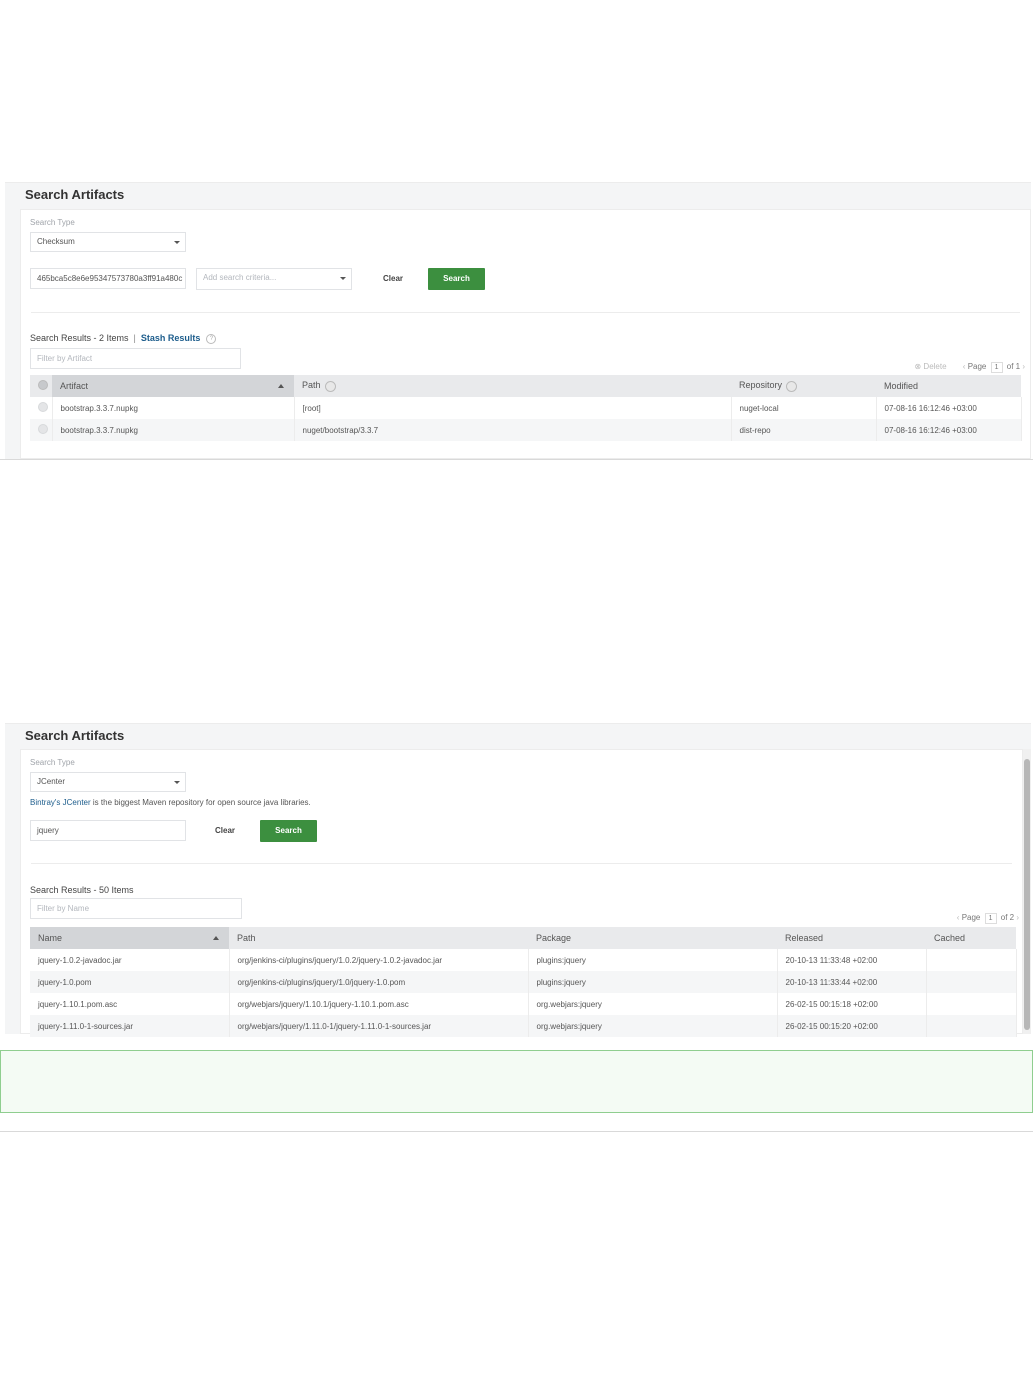  I want to click on search-type-select: JCenter, so click(108, 782).